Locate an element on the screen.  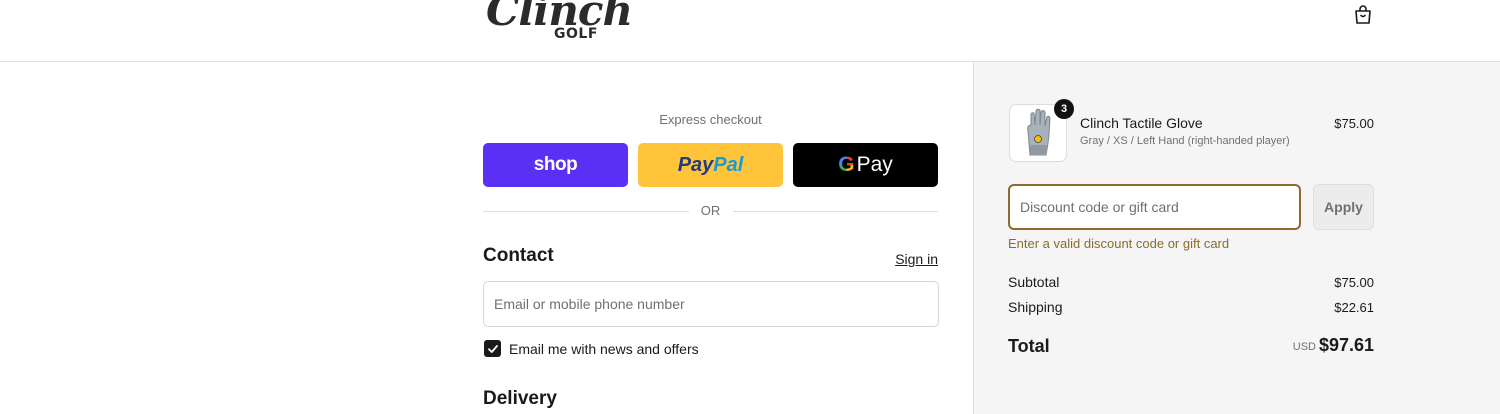
email-field is located at coordinates (711, 304).